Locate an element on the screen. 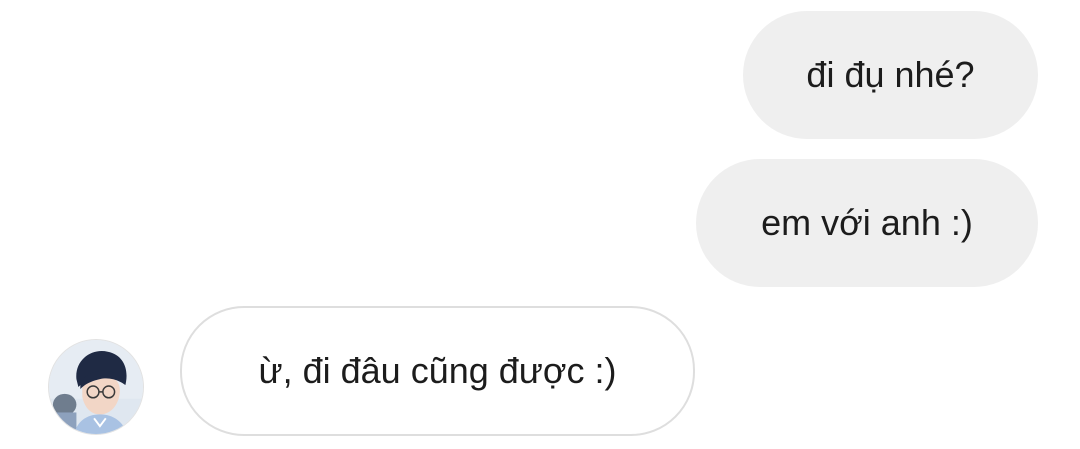 The width and height of the screenshot is (1080, 449). profile-photo-icon is located at coordinates (96, 387).